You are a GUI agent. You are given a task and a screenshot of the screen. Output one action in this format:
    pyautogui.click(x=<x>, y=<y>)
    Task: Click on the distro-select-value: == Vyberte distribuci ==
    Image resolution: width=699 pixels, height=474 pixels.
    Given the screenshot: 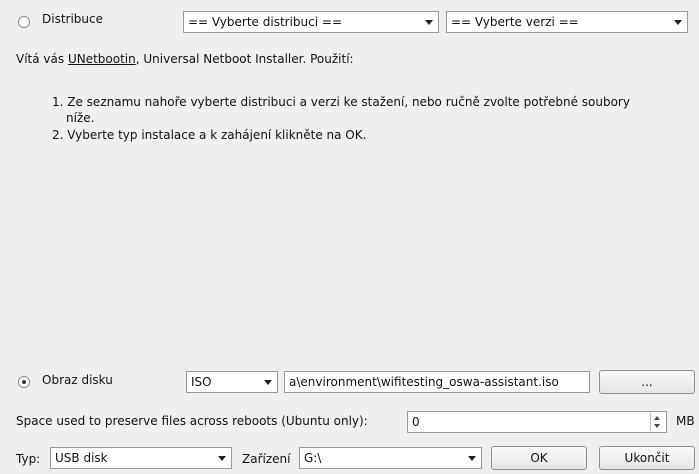 What is the action you would take?
    pyautogui.click(x=265, y=22)
    